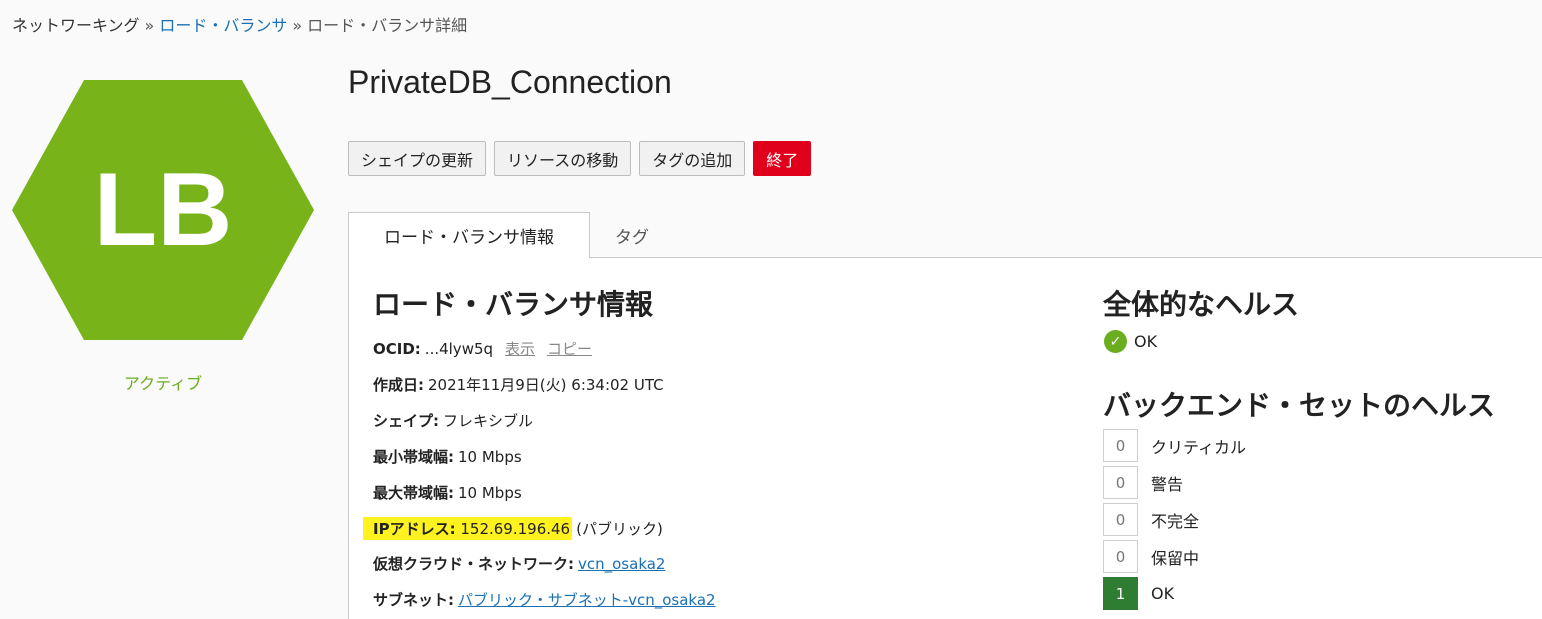 The height and width of the screenshot is (619, 1542). I want to click on health-critical-row: 0 クリティカル, so click(1174, 445).